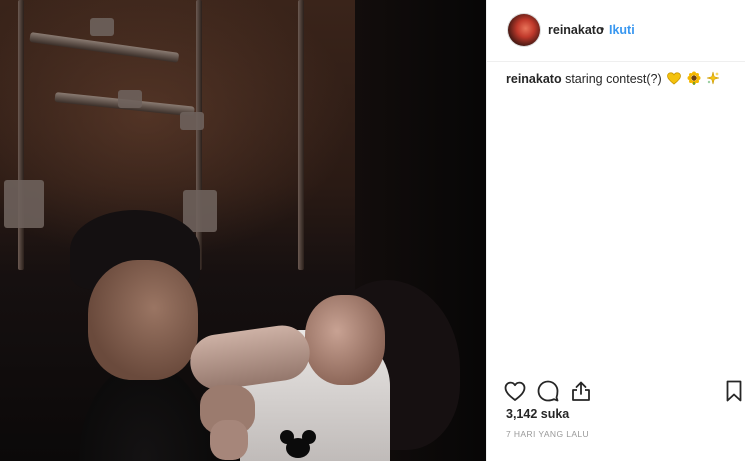  I want to click on action-bar, so click(616, 391).